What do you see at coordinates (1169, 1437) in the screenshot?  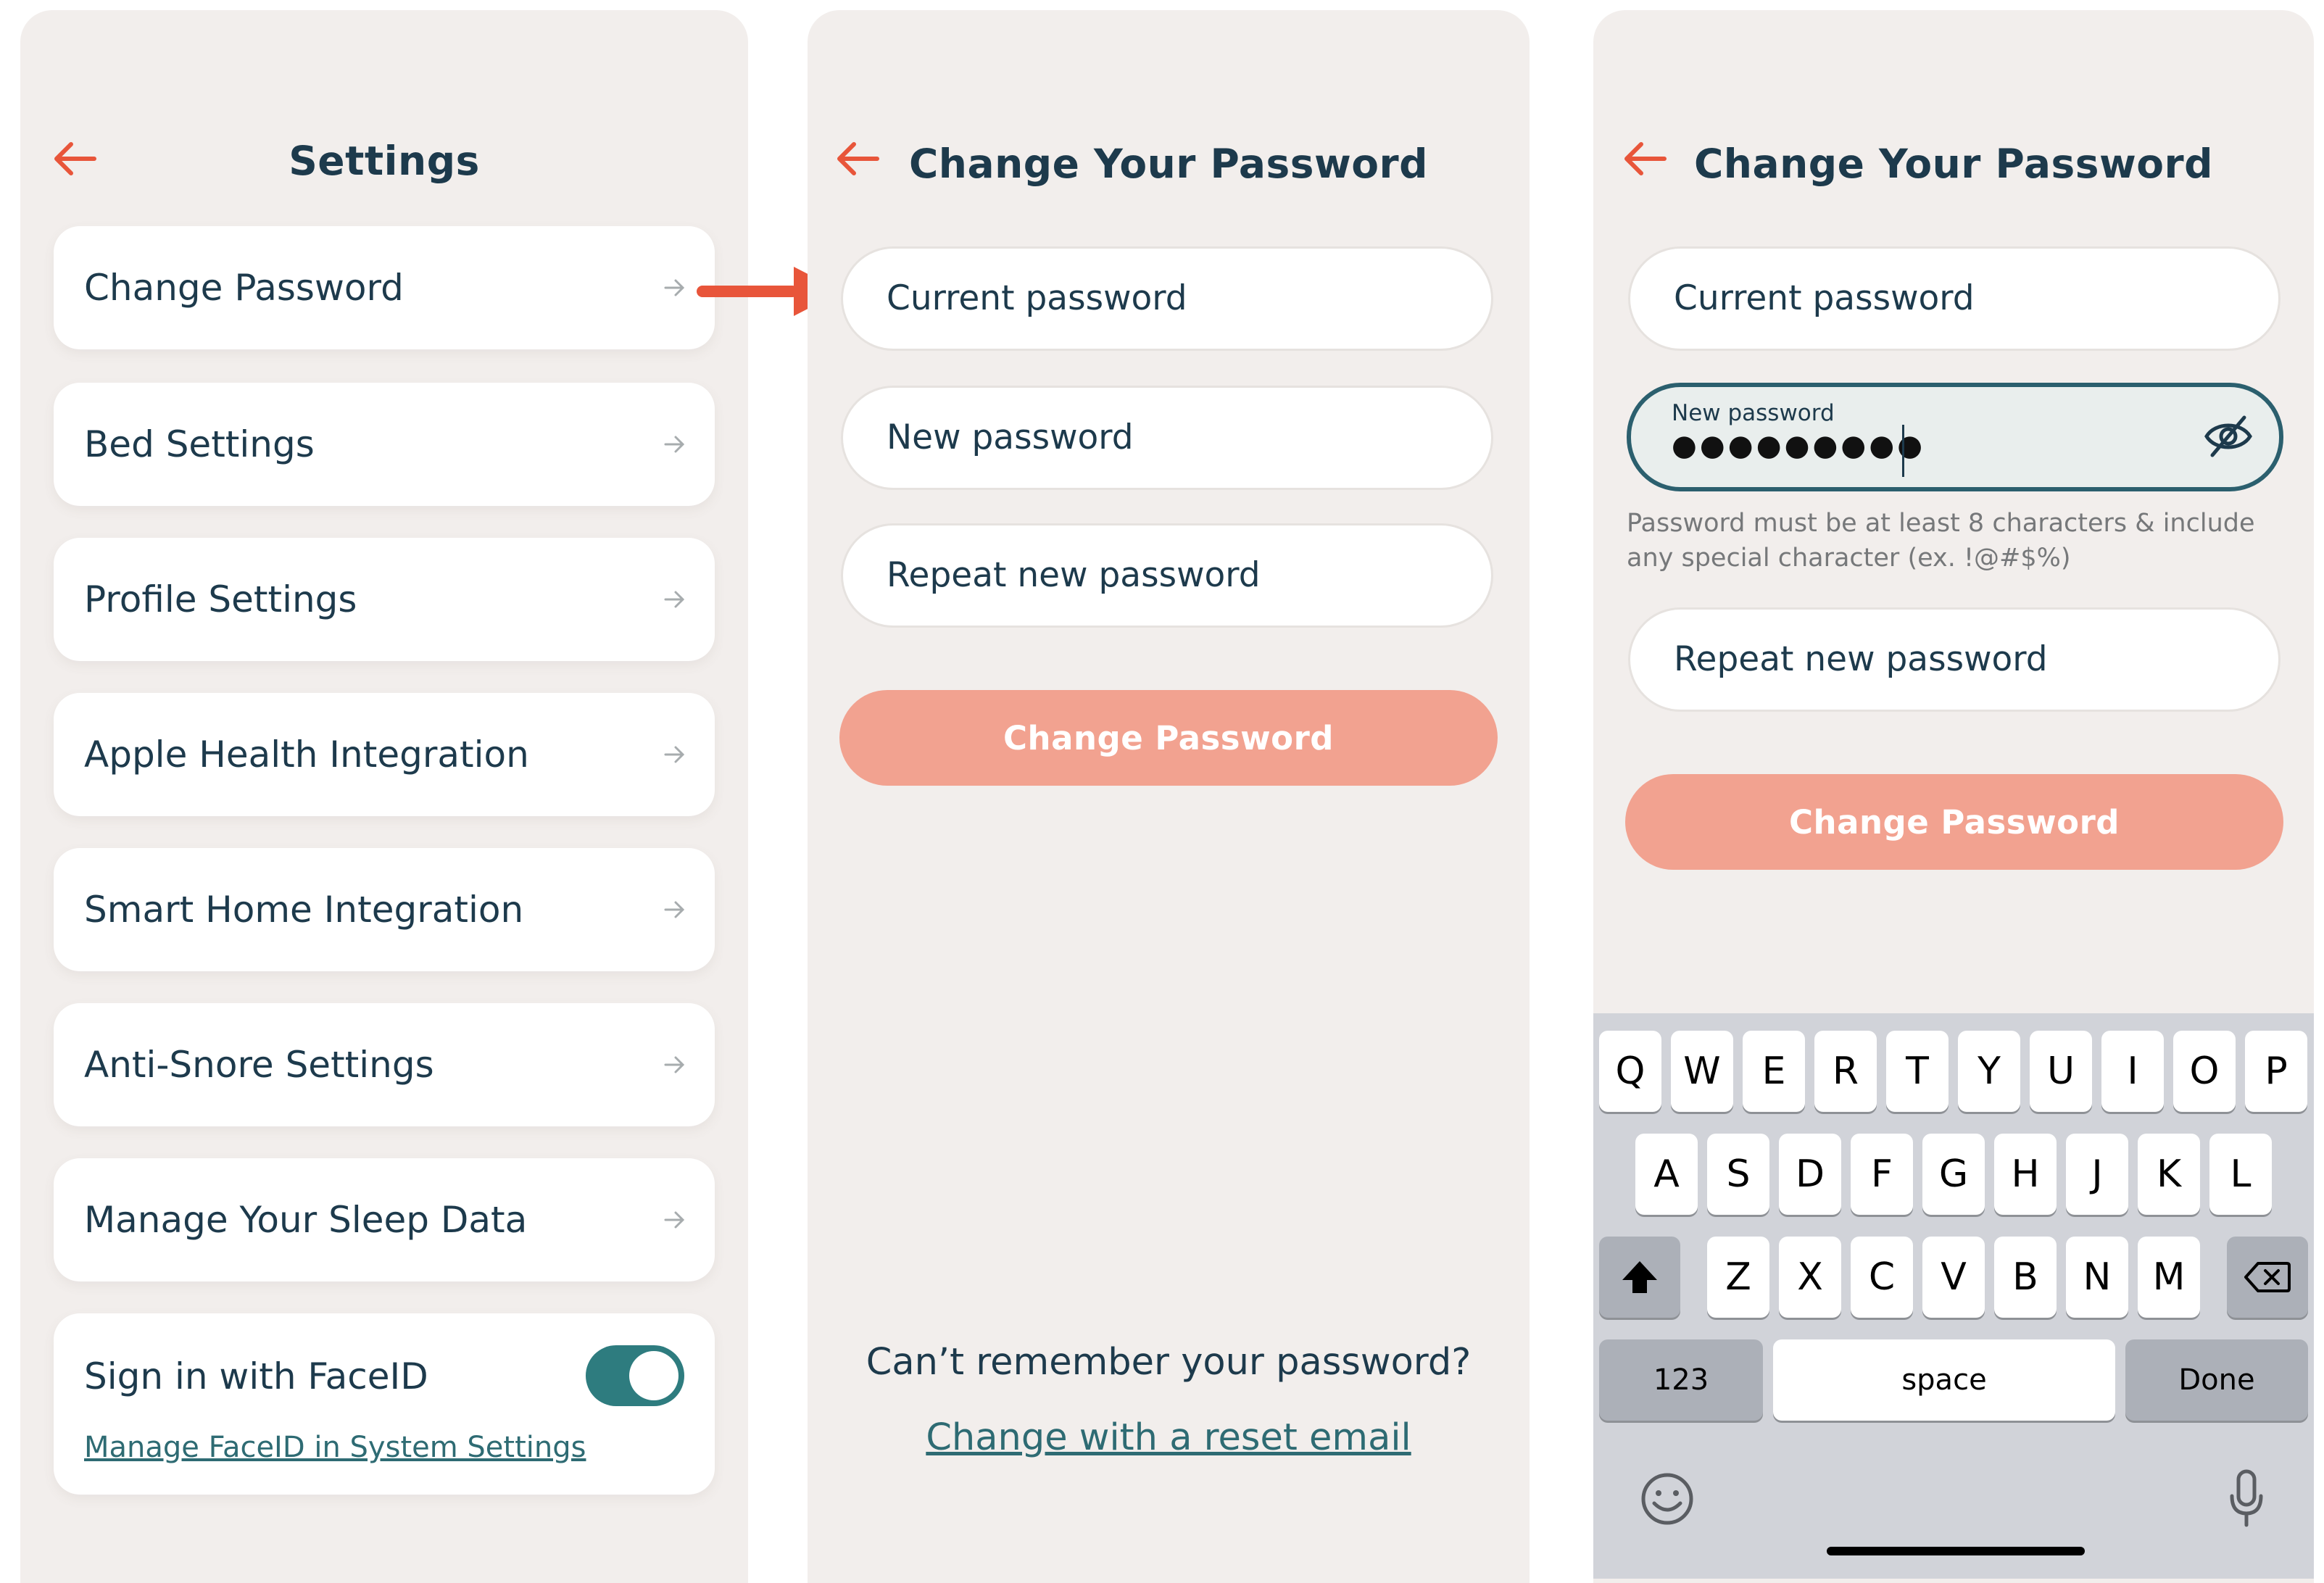 I see `reset-email-link: Change with a reset email` at bounding box center [1169, 1437].